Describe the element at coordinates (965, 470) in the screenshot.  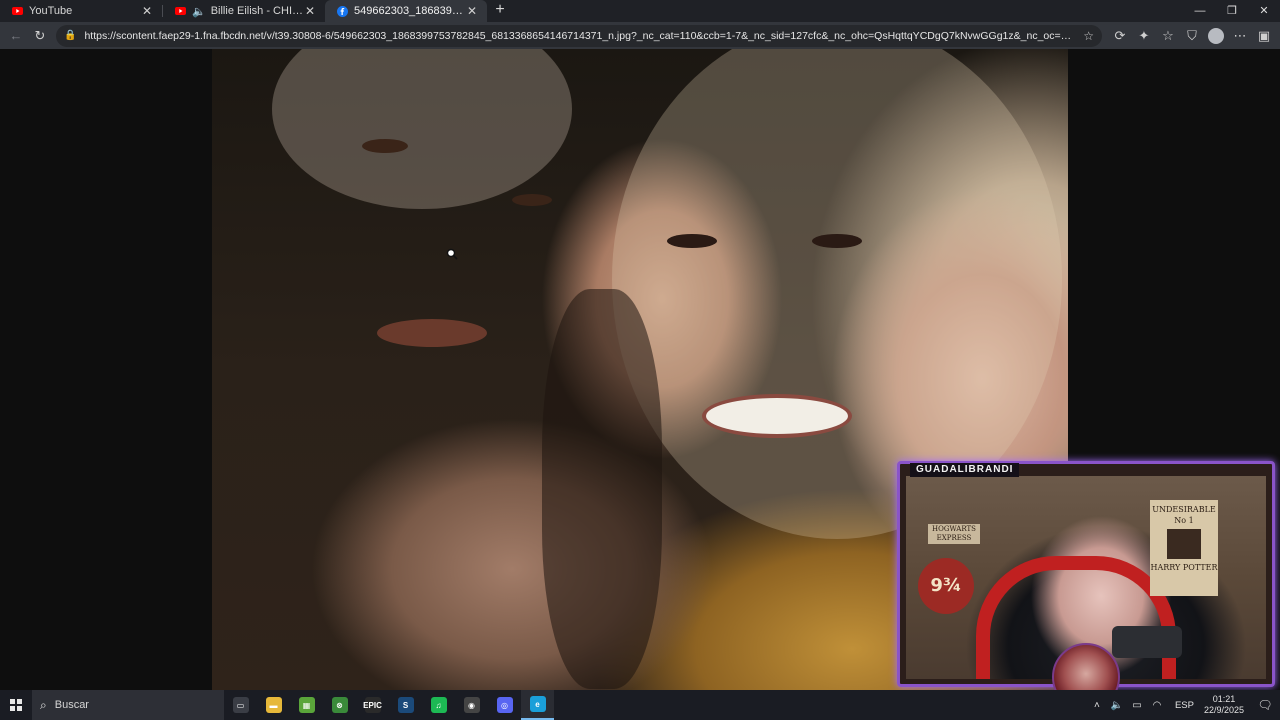
I see `streamer-name: GUADALIBRANDI` at that location.